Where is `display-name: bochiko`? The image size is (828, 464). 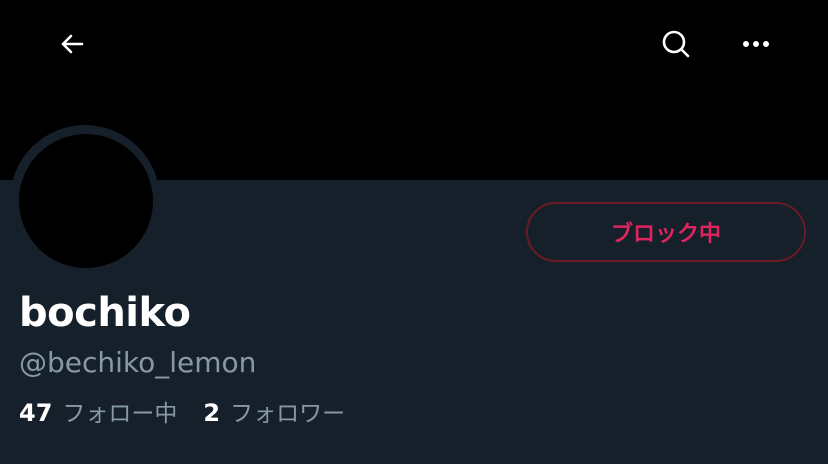 display-name: bochiko is located at coordinates (105, 313).